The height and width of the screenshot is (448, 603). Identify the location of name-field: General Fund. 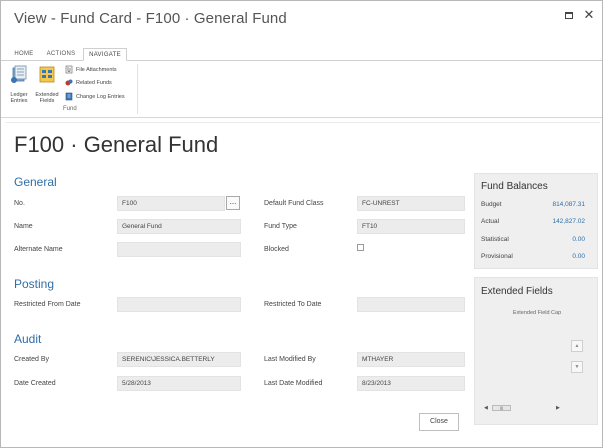
(179, 226).